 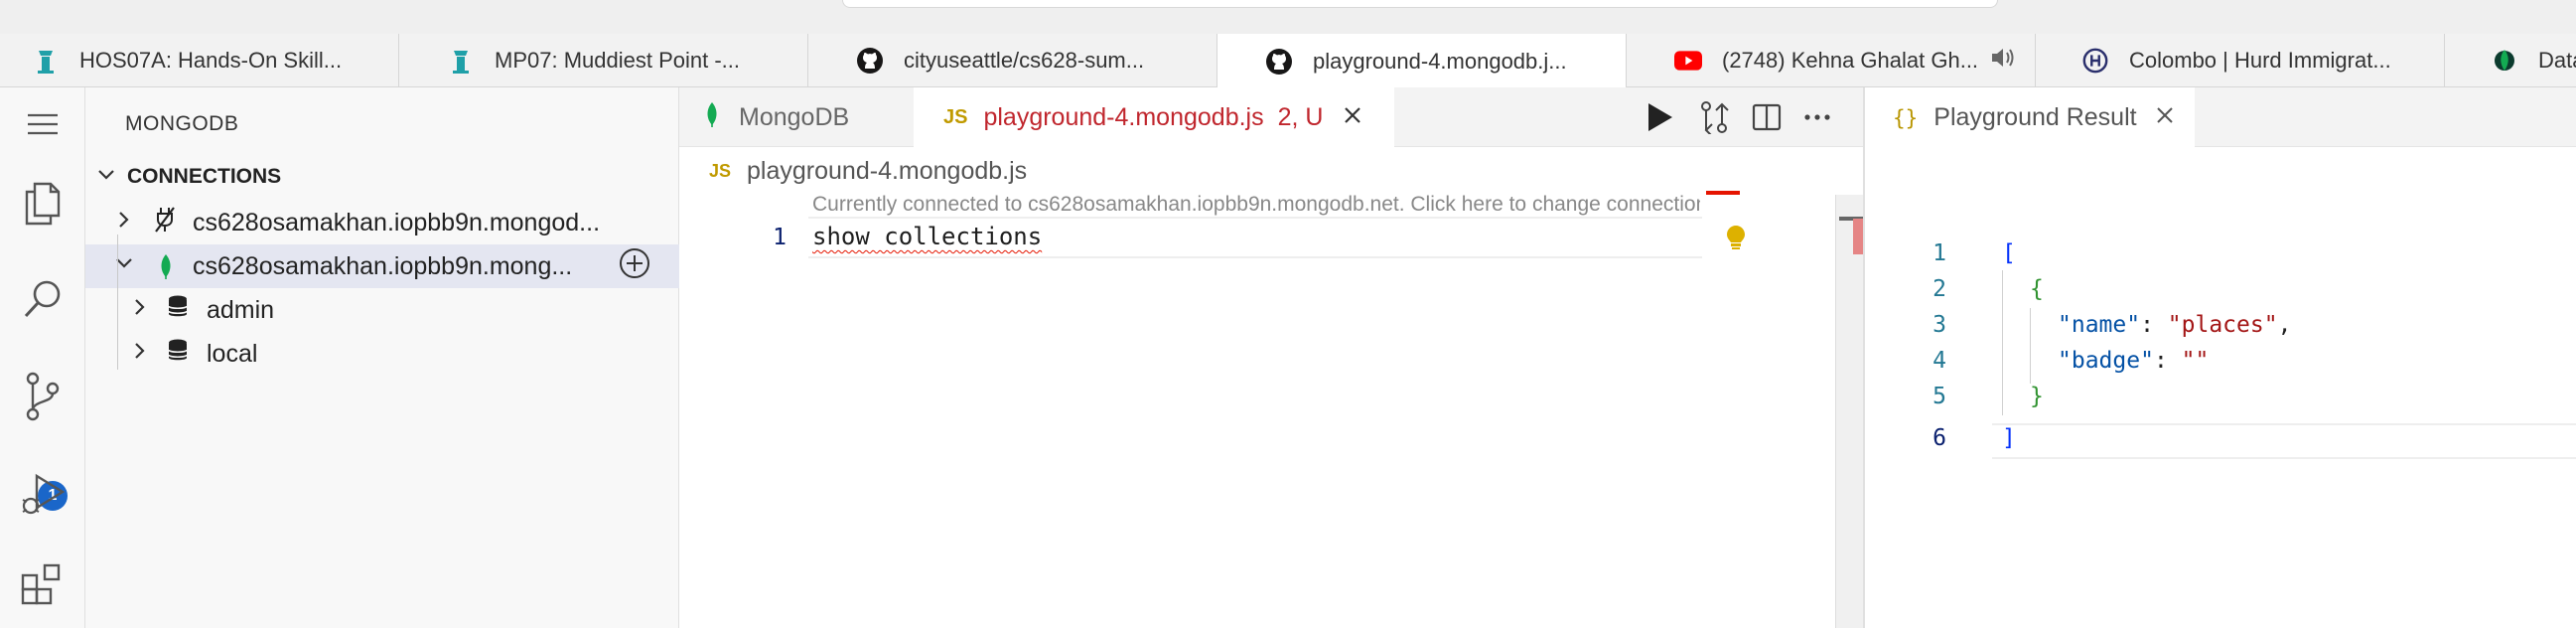 I want to click on tab-label: MongoDB, so click(x=795, y=116).